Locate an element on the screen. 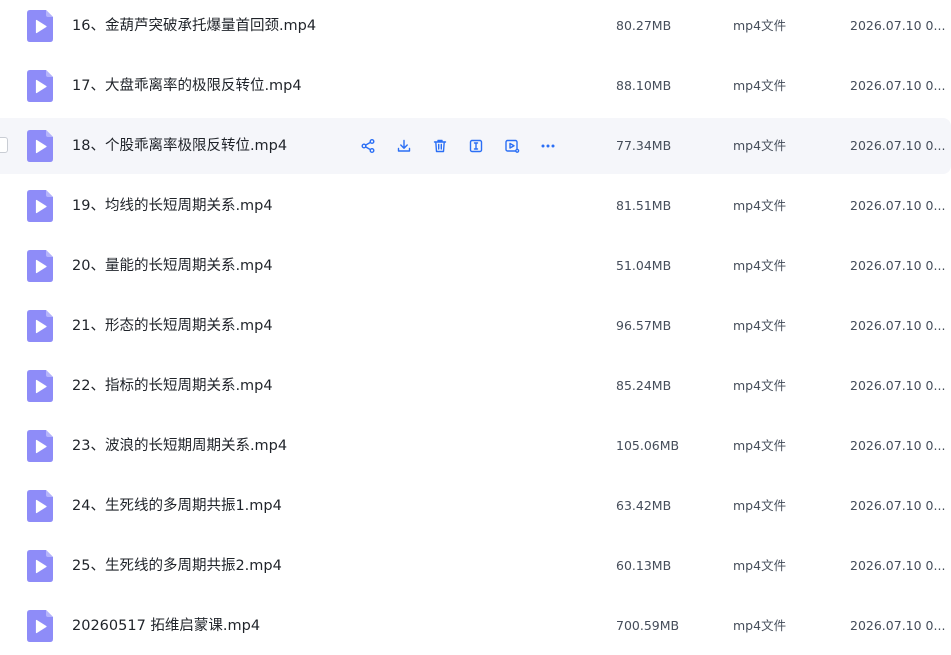  file-size: 63.42MB is located at coordinates (644, 505).